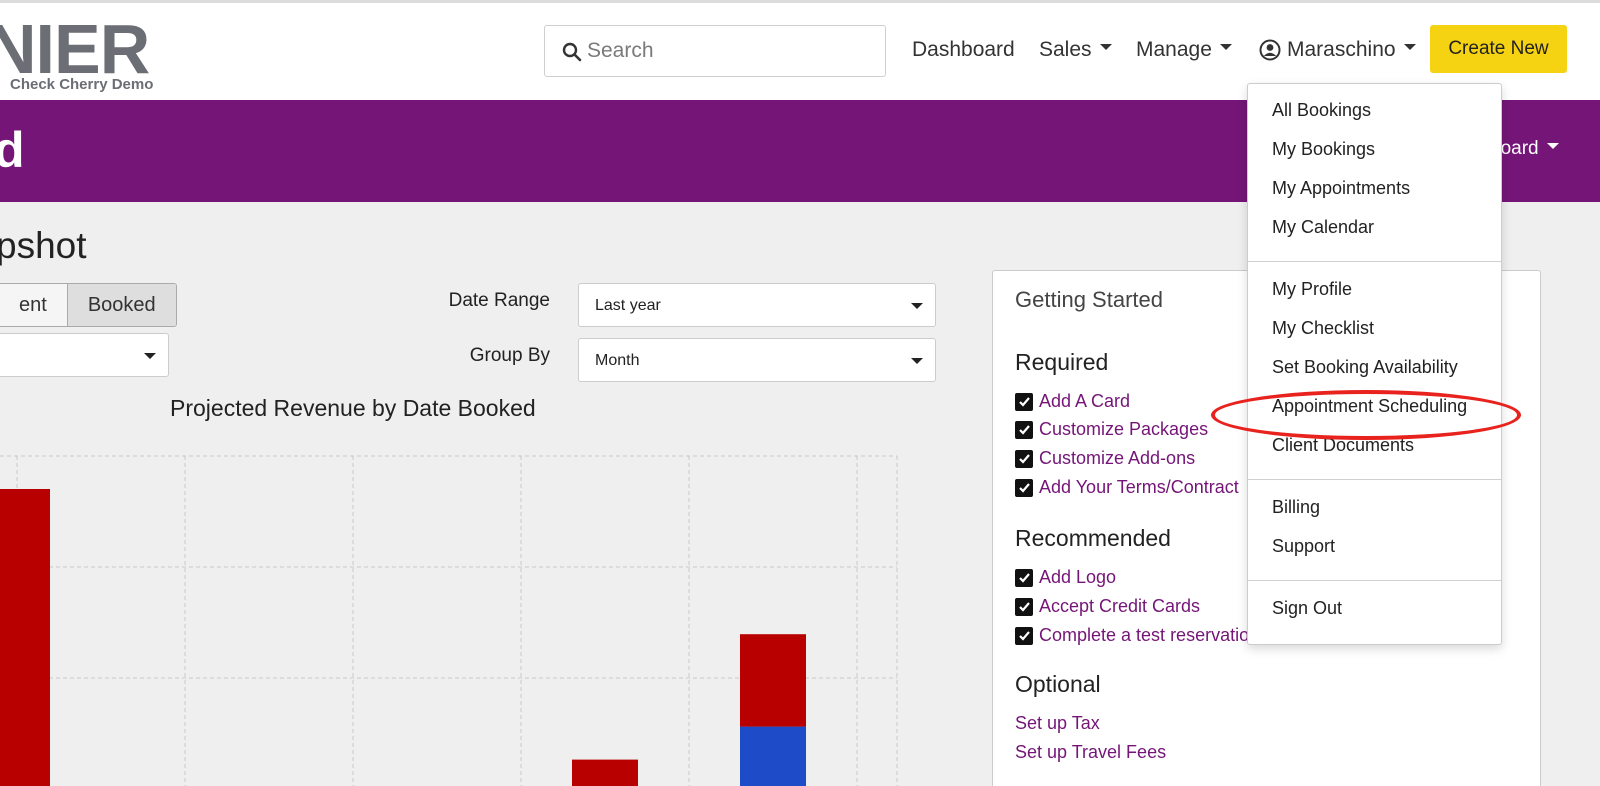 This screenshot has height=786, width=1600. Describe the element at coordinates (509, 355) in the screenshot. I see `group-by-label: Group By` at that location.